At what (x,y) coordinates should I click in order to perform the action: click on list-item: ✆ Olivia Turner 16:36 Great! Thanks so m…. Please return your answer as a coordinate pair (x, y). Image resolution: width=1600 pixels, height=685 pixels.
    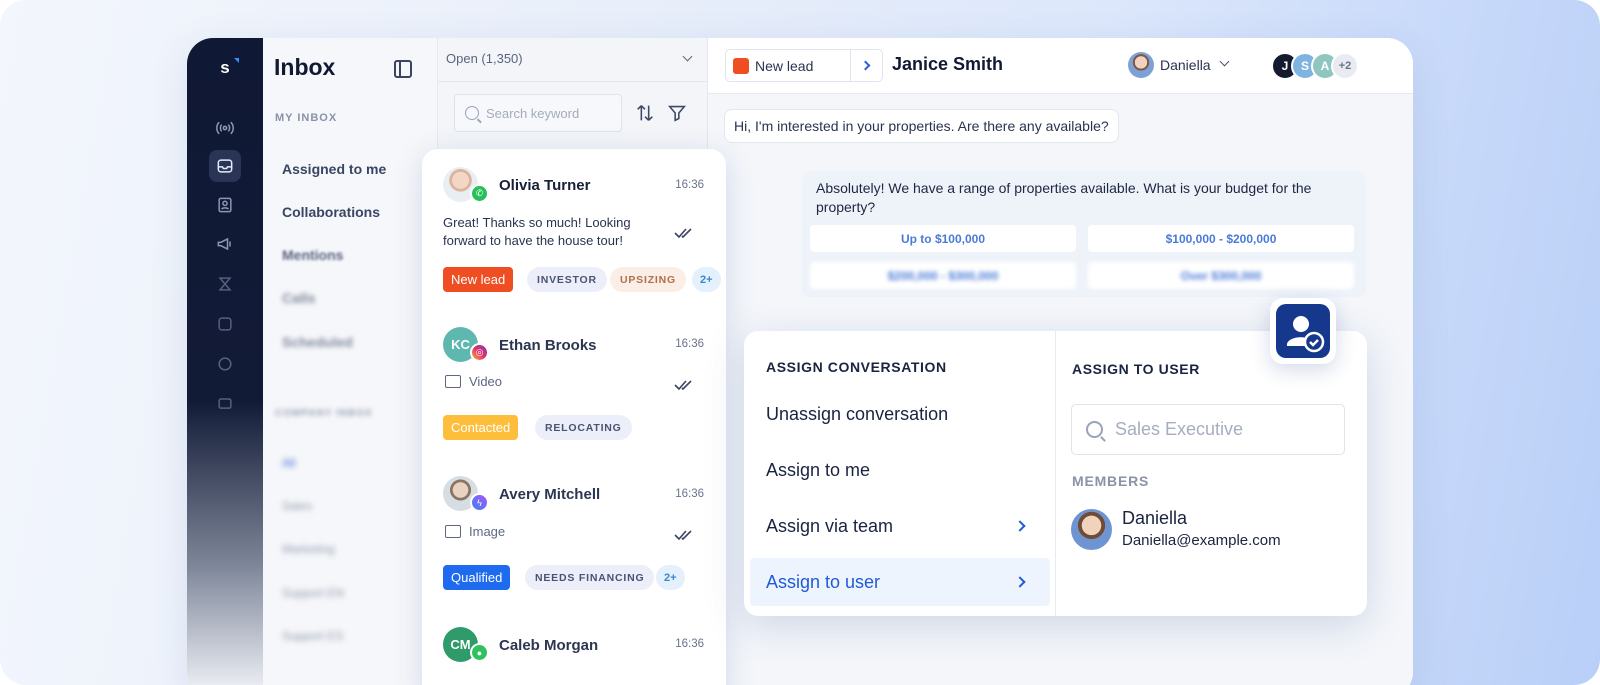
    Looking at the image, I should click on (574, 229).